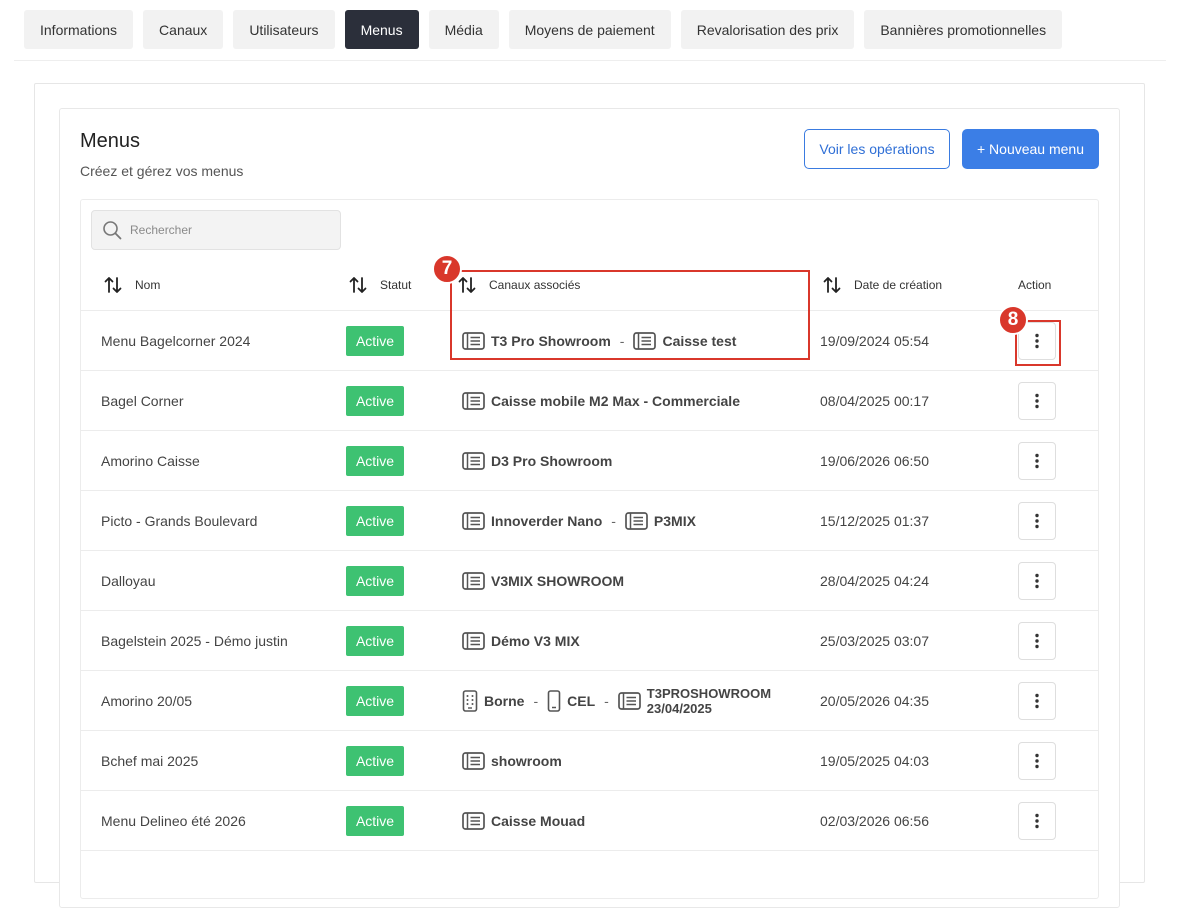 The width and height of the screenshot is (1180, 908). I want to click on column-header-channels: Canaux associés, so click(518, 285).